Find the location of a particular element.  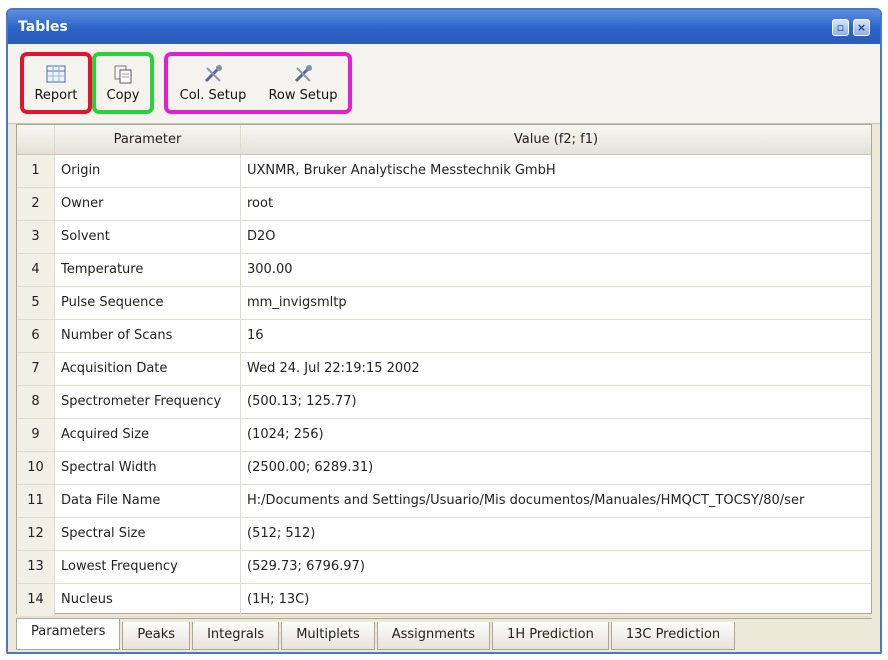

row-number: 7 is located at coordinates (36, 369).